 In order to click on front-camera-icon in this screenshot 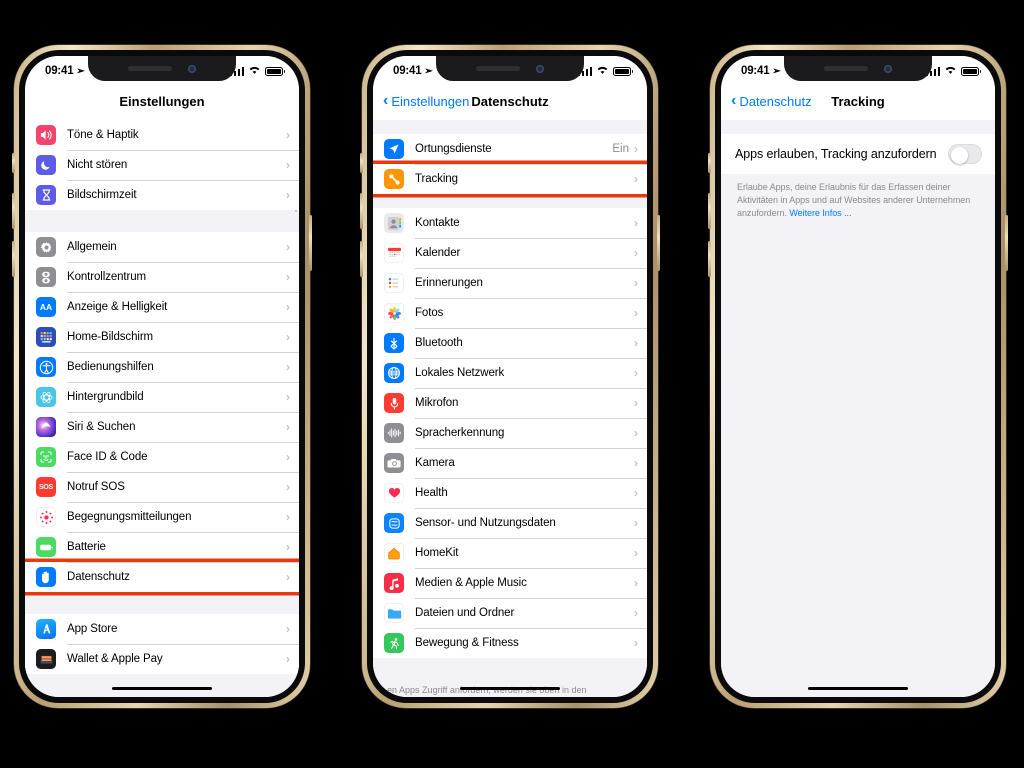, I will do `click(540, 68)`.